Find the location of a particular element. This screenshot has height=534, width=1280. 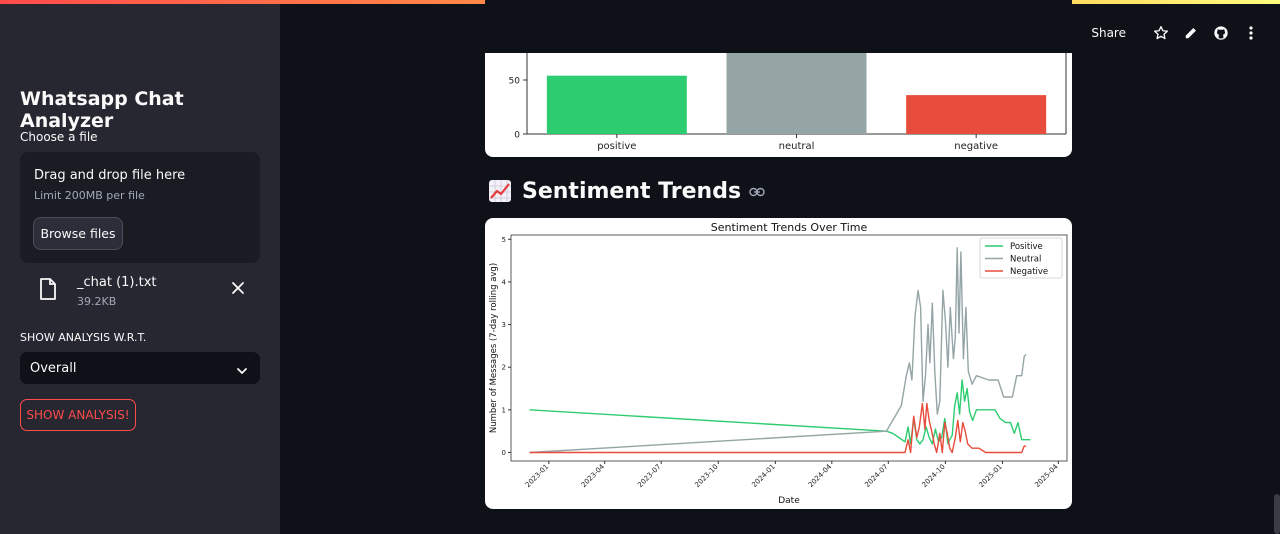

bar-negative is located at coordinates (976, 114).